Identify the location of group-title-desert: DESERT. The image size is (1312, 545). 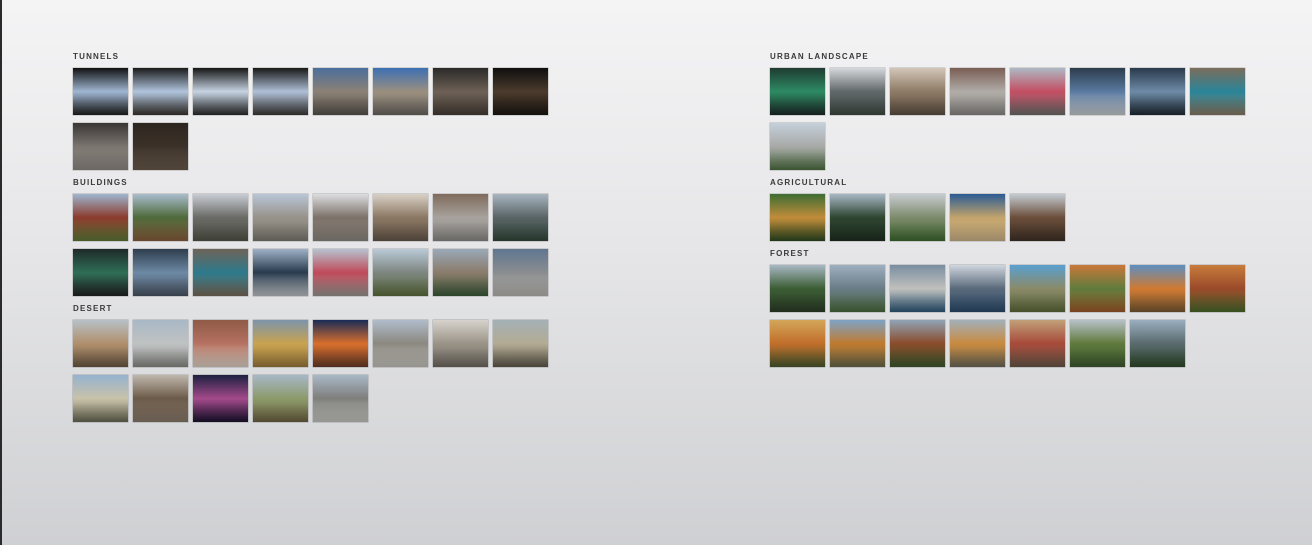
(93, 308).